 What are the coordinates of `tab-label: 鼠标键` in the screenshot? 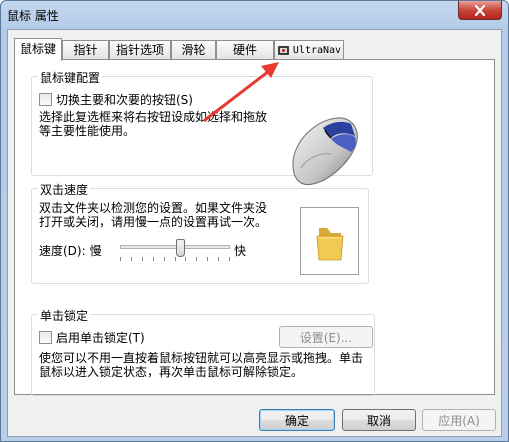 It's located at (37, 49).